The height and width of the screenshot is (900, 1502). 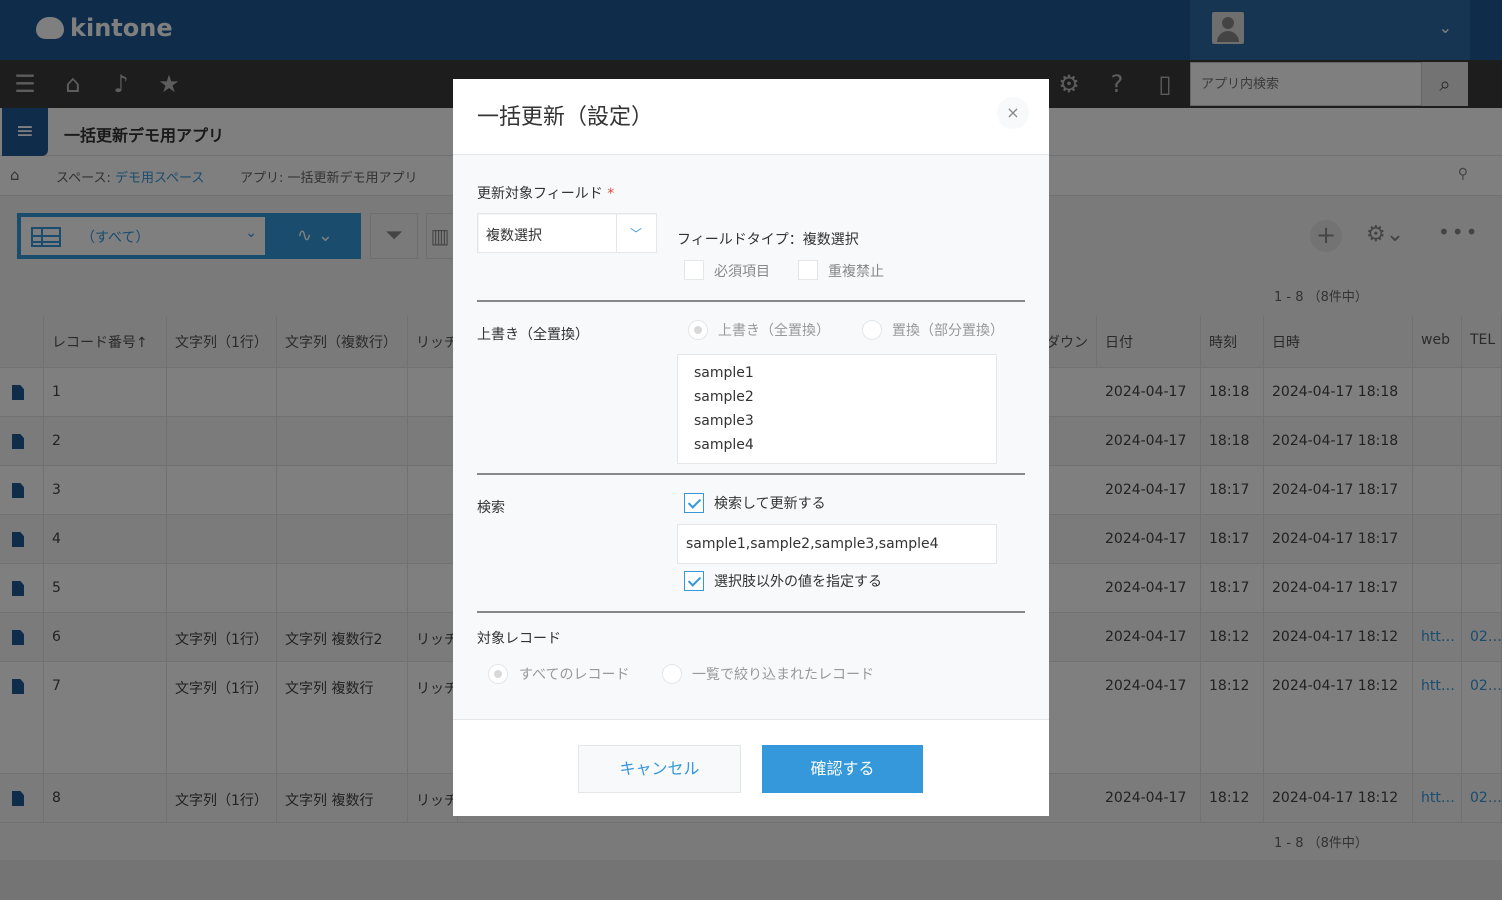 What do you see at coordinates (751, 767) in the screenshot?
I see `dialog-footer: キャンセル 確認する` at bounding box center [751, 767].